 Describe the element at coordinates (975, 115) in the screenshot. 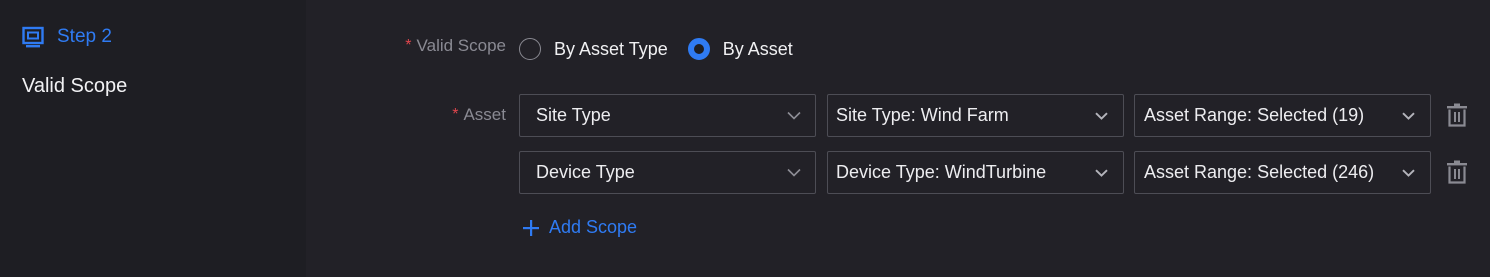

I see `site-type-filter-select: Site Type: Wind Farm` at that location.